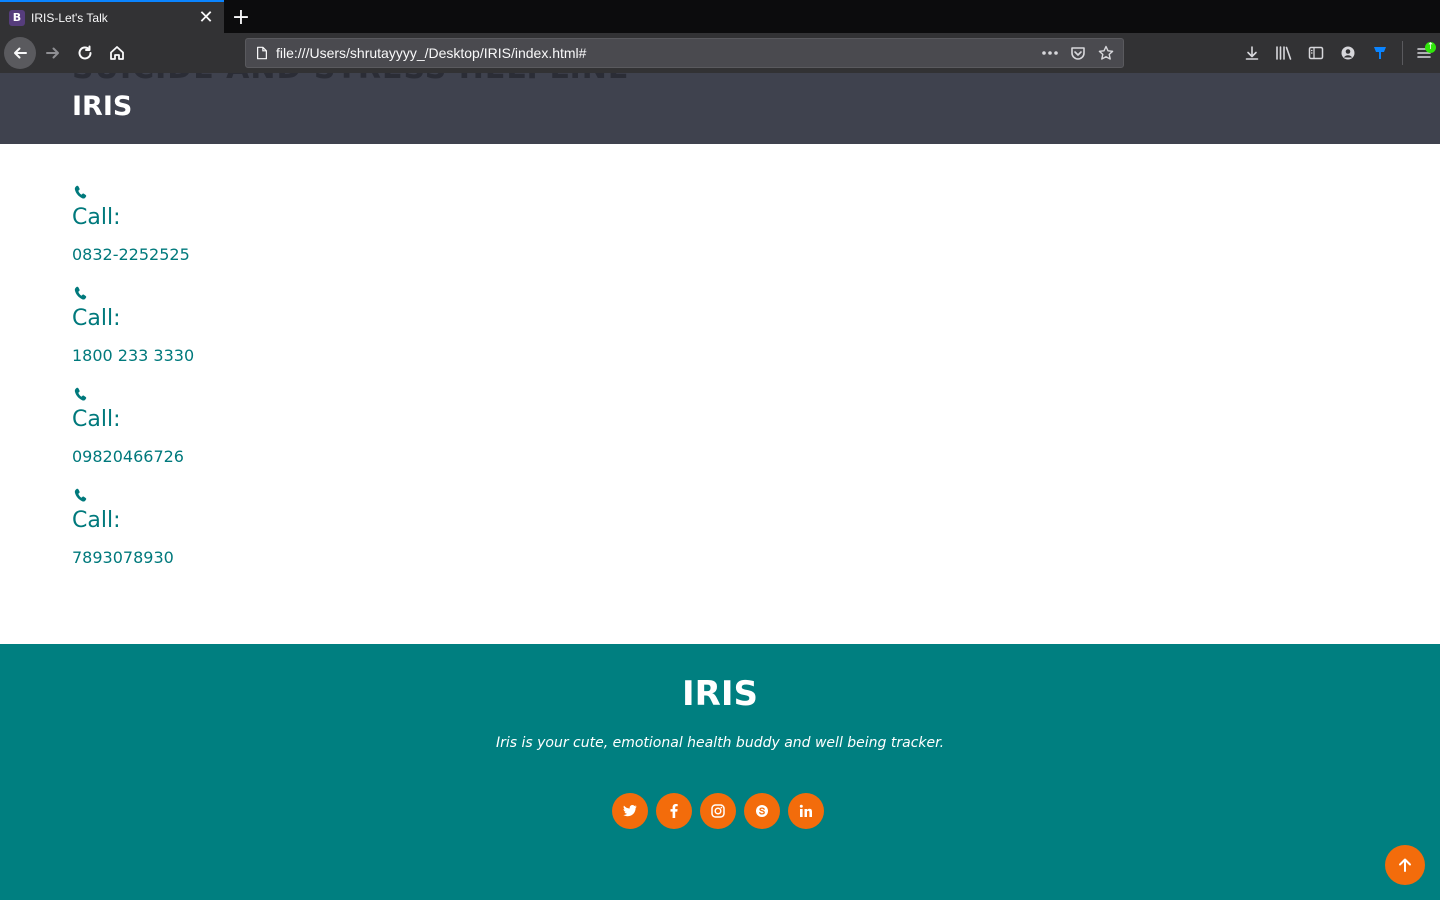  What do you see at coordinates (131, 254) in the screenshot?
I see `phone-number-link: 0832-2252525` at bounding box center [131, 254].